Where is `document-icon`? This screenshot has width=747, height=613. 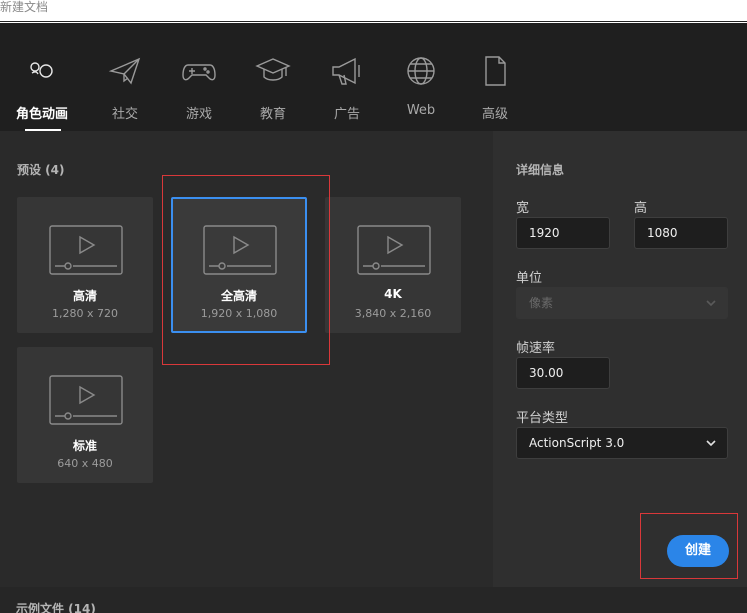
document-icon is located at coordinates (495, 71).